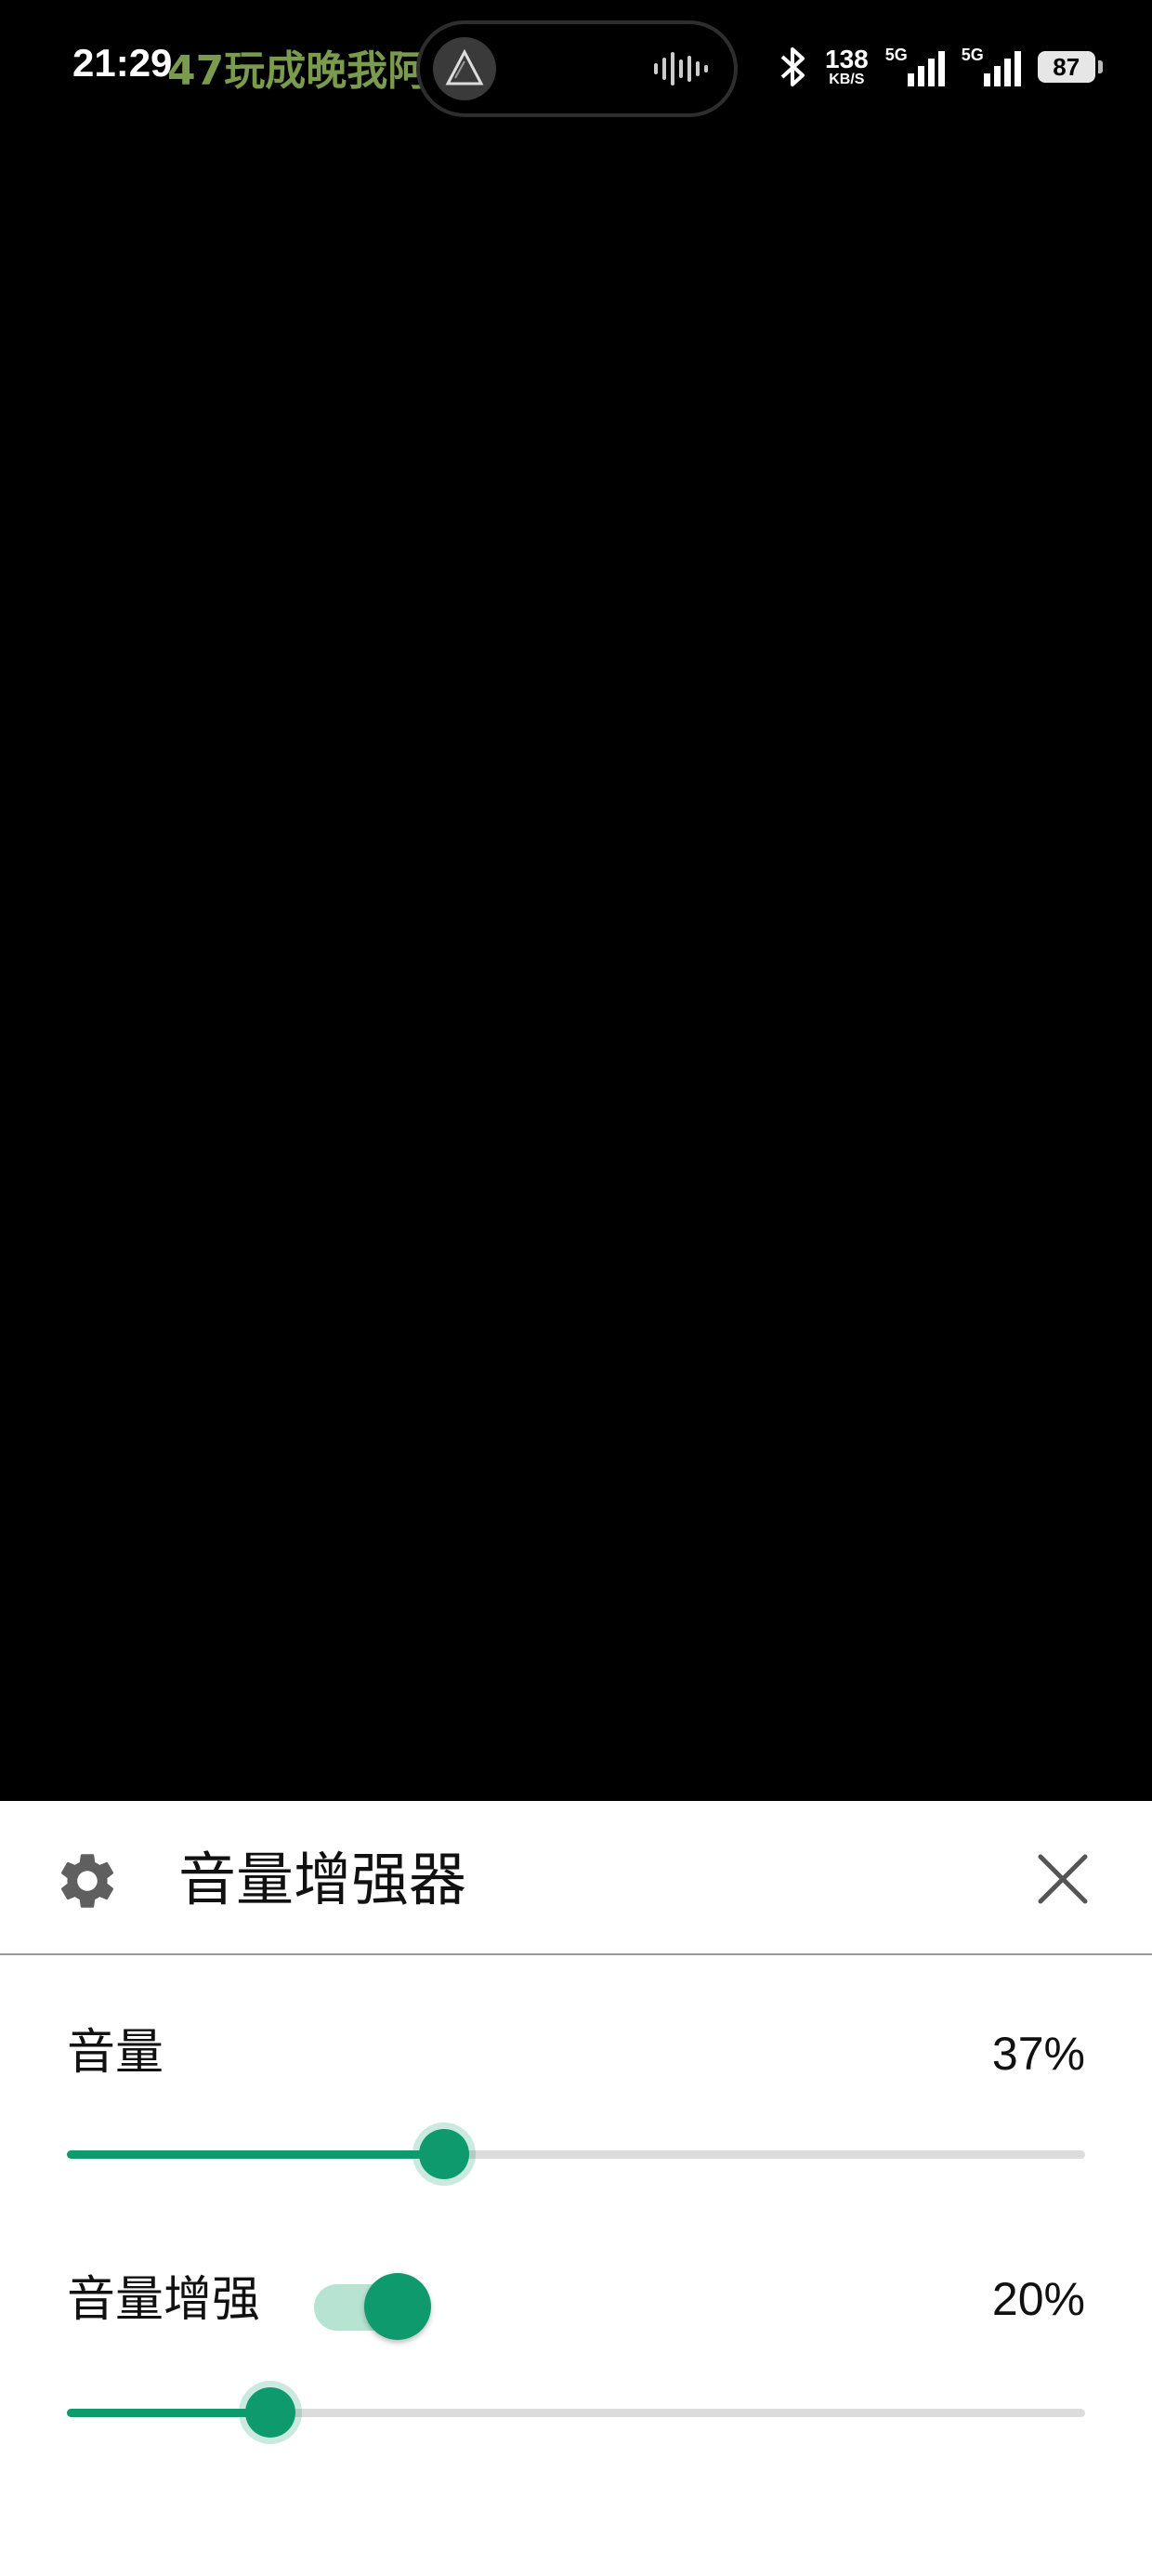 This screenshot has width=1152, height=2576. I want to click on panel-header: 音量增强器, so click(576, 1878).